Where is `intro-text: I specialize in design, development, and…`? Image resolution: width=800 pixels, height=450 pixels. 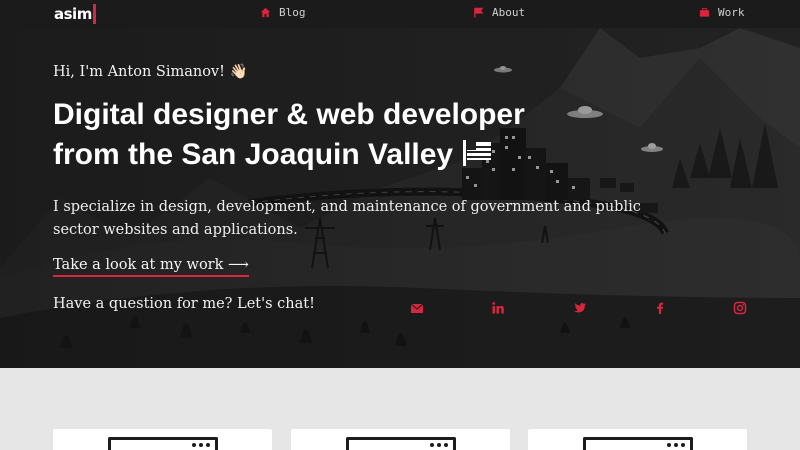 intro-text: I specialize in design, development, and… is located at coordinates (347, 218).